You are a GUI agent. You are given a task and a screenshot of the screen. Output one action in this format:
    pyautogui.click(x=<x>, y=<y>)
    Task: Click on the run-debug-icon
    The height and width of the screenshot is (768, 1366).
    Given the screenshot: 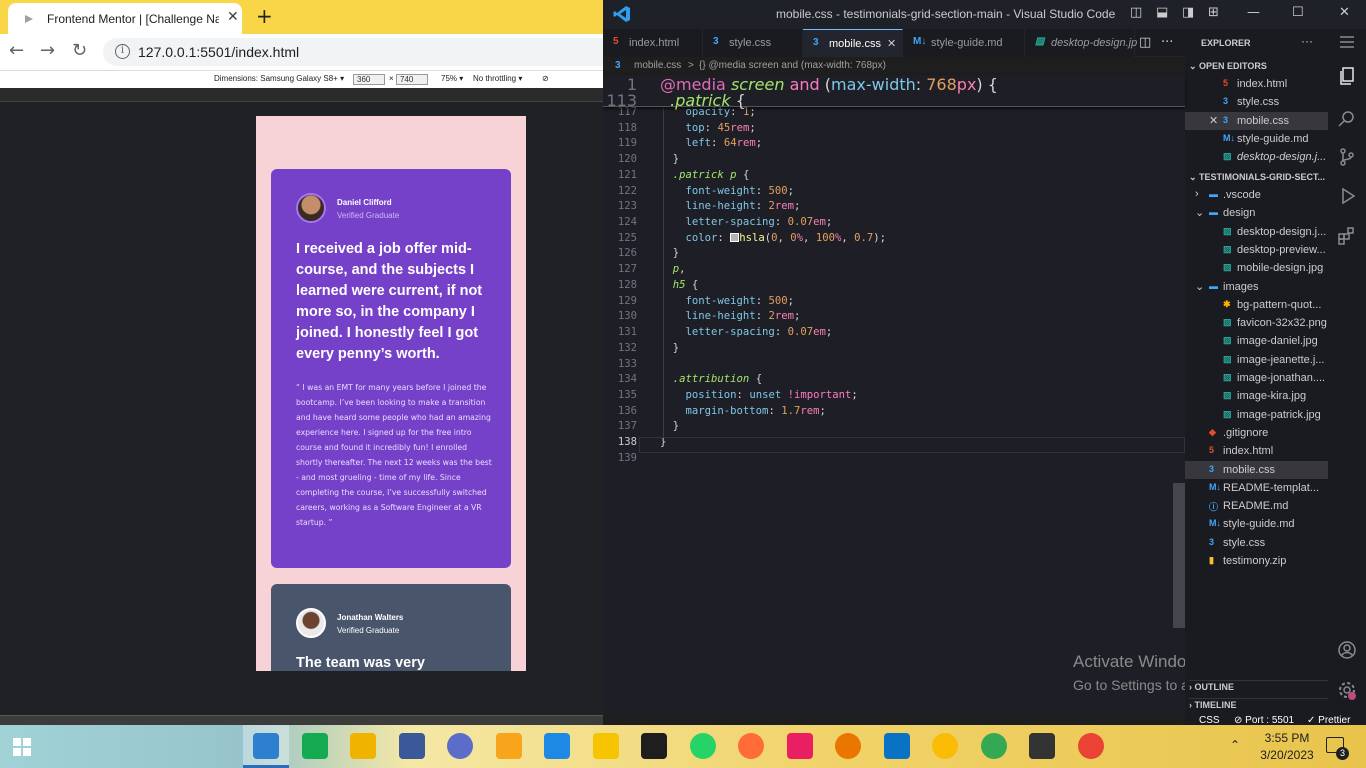 What is the action you would take?
    pyautogui.click(x=1347, y=196)
    